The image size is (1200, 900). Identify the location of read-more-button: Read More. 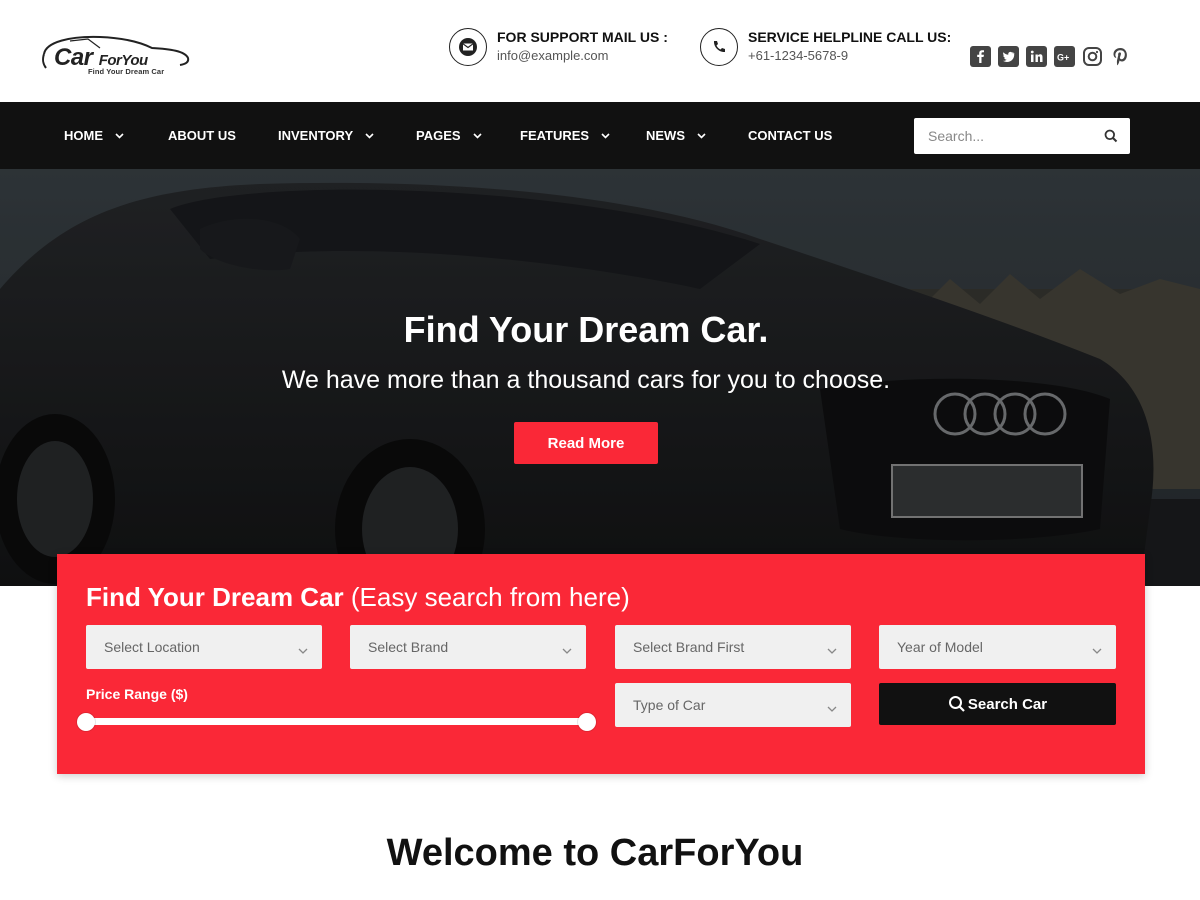
(586, 443).